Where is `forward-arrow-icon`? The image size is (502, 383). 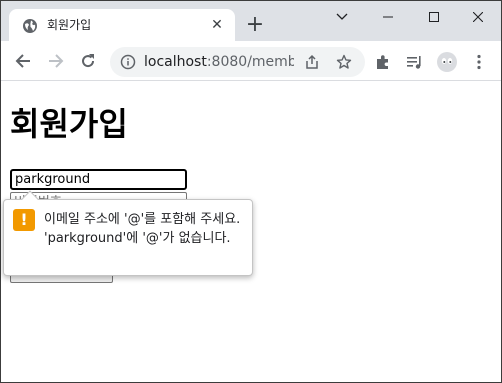 forward-arrow-icon is located at coordinates (56, 61).